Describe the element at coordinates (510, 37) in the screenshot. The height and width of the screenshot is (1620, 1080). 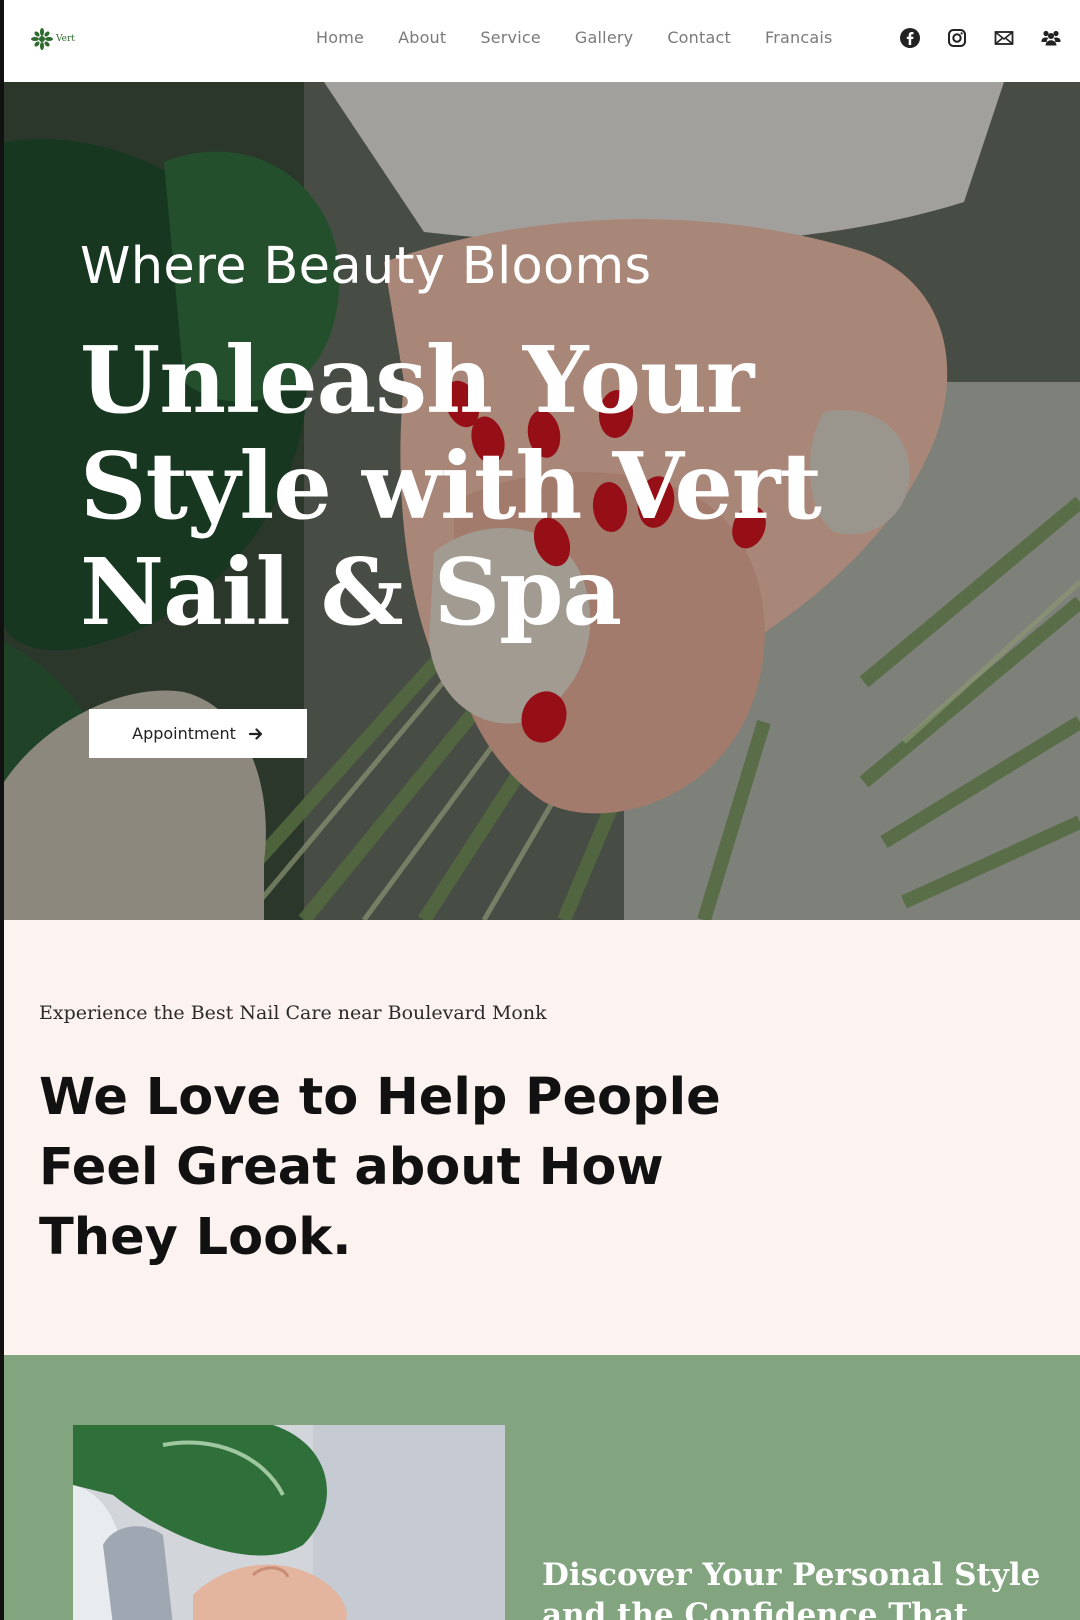
I see `nav-link-service: Service` at that location.